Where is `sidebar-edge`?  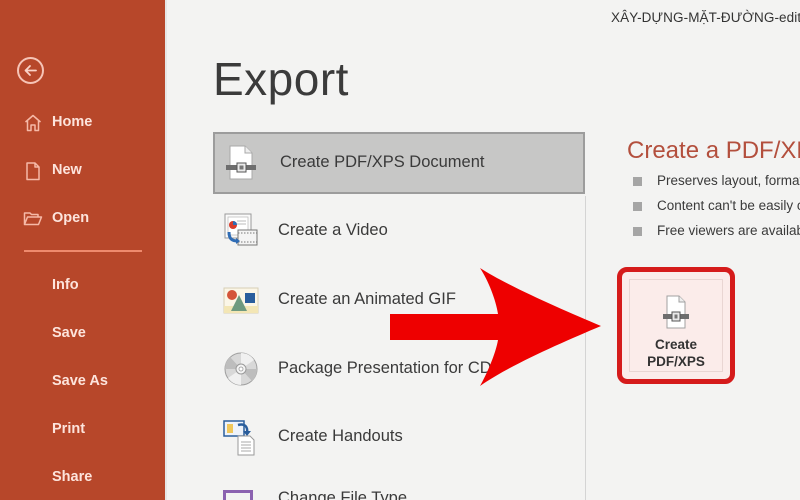 sidebar-edge is located at coordinates (166, 250).